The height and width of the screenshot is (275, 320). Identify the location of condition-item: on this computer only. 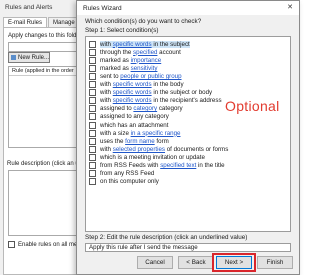
(124, 182).